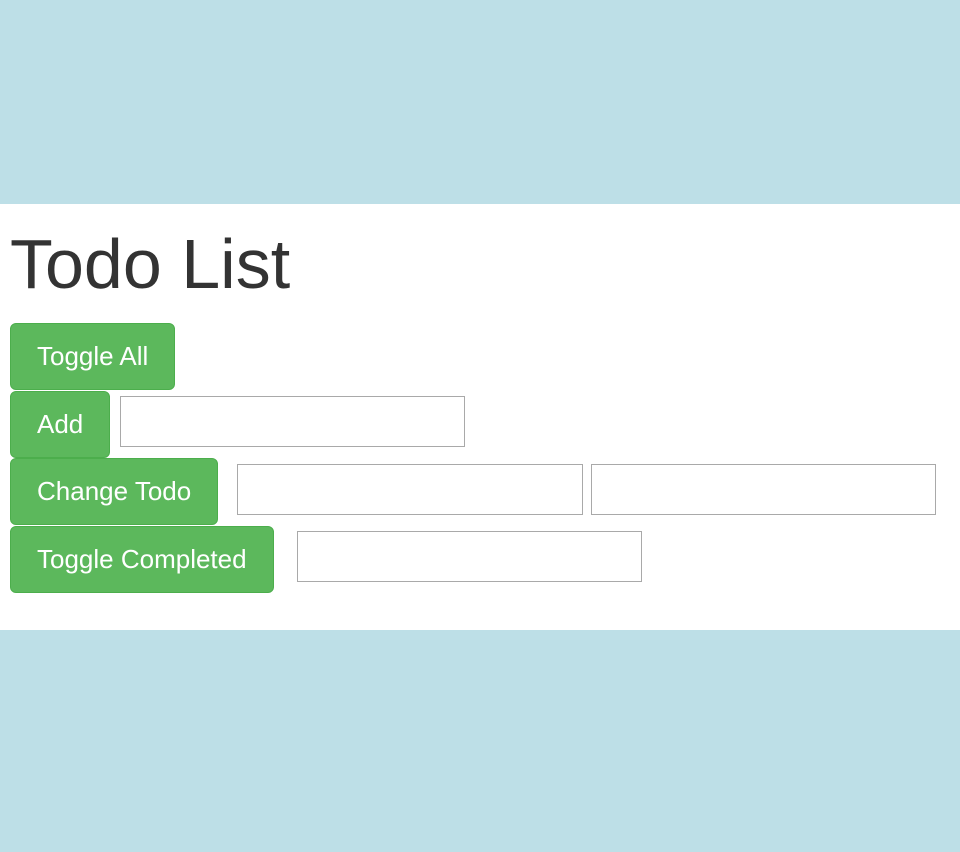 Image resolution: width=960 pixels, height=852 pixels. What do you see at coordinates (292, 421) in the screenshot?
I see `add-todo-input` at bounding box center [292, 421].